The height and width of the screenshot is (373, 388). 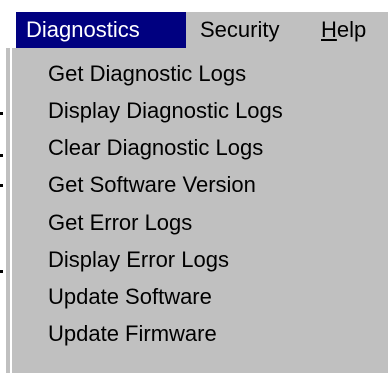 I want to click on menu-item-label: Update Firmware, so click(x=132, y=333).